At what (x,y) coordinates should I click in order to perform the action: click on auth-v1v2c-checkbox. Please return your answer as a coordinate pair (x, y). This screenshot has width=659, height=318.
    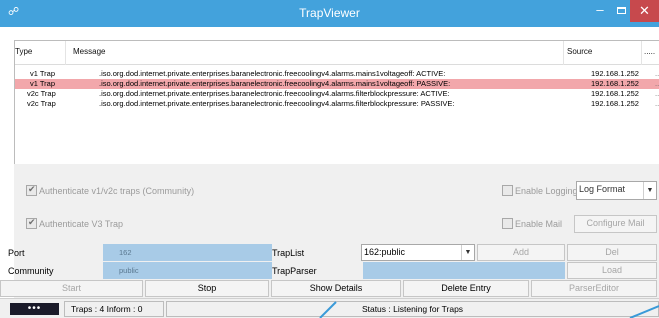
    Looking at the image, I should click on (31, 190).